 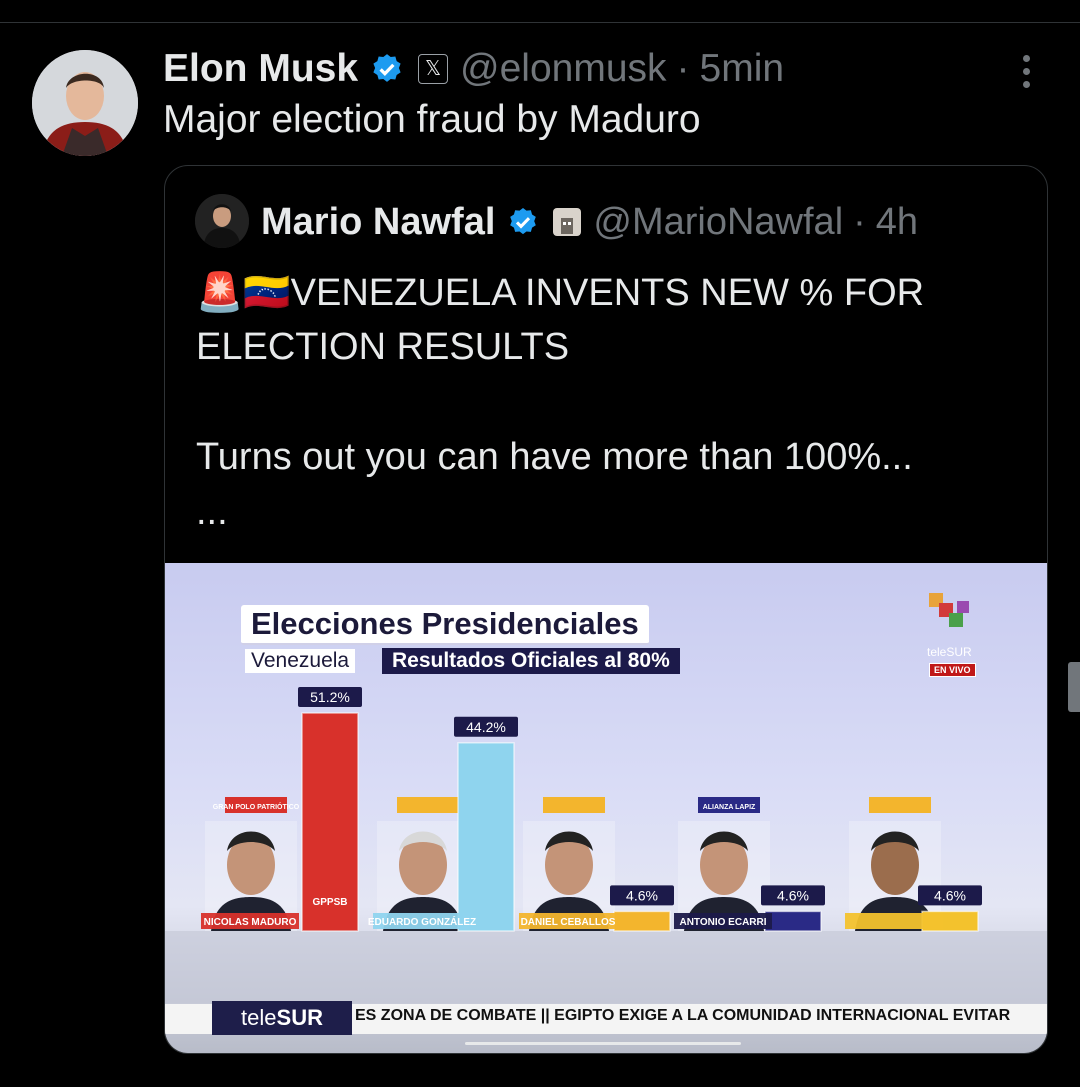 I want to click on author-avatar, so click(x=85, y=103).